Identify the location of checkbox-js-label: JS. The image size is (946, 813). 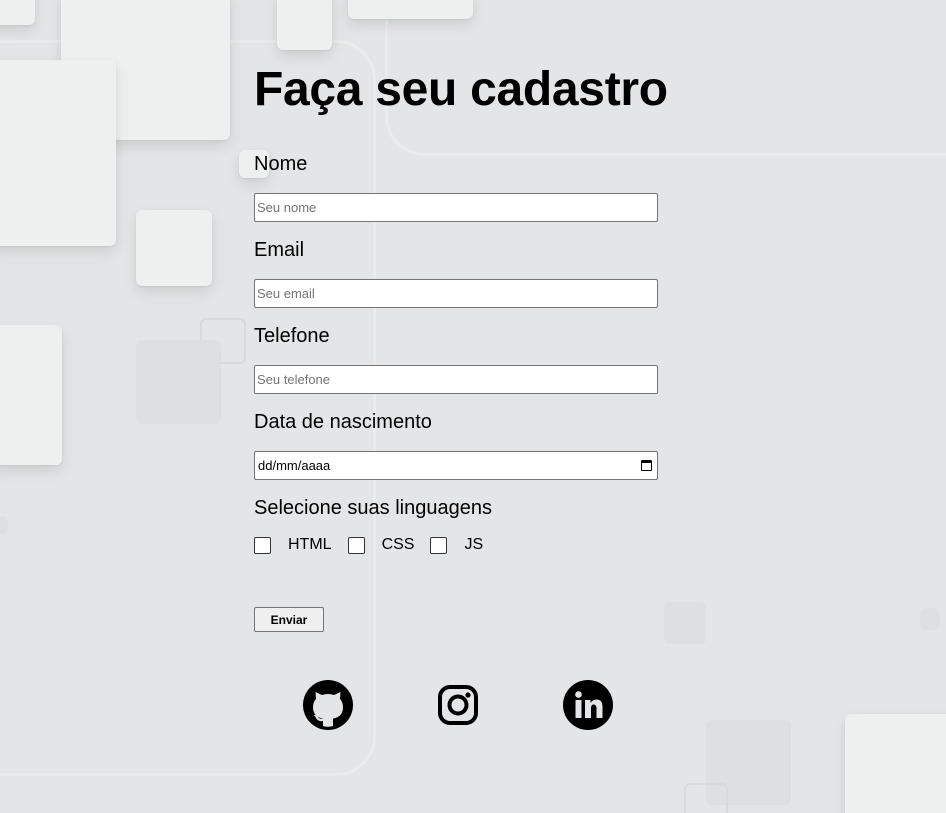
(474, 544).